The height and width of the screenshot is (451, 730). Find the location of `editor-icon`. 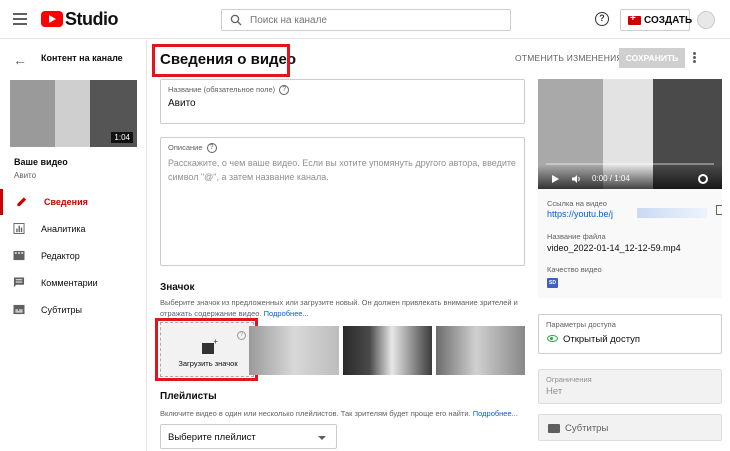

editor-icon is located at coordinates (19, 255).